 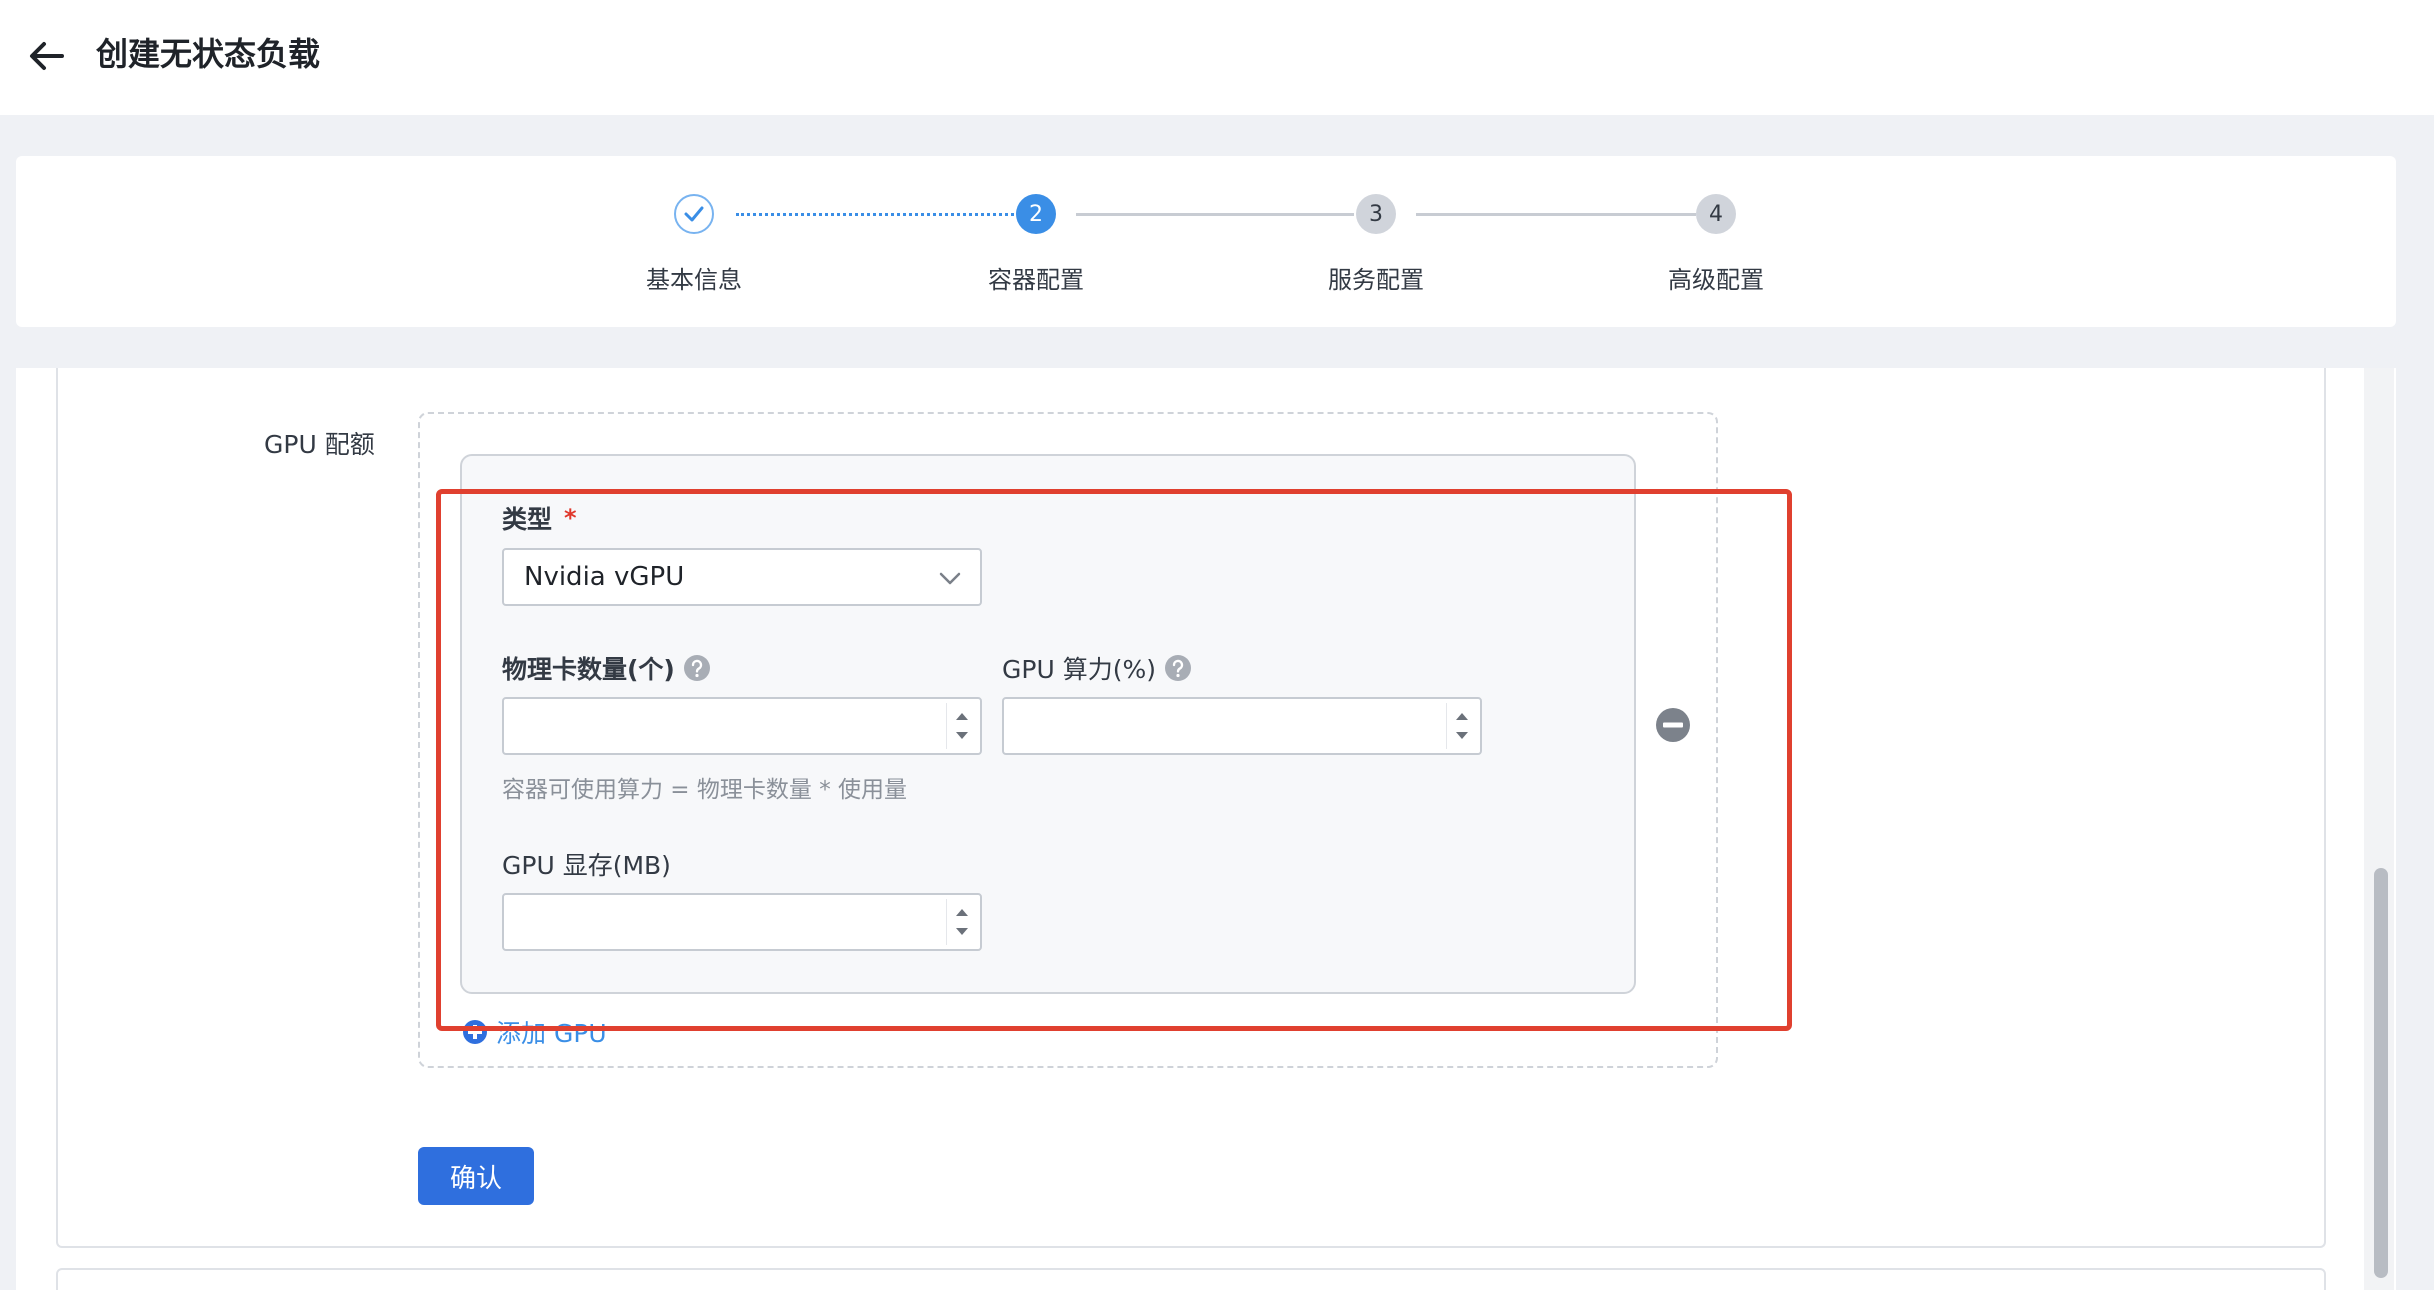 I want to click on gpu-type-select: Nvidia vGPU, so click(x=742, y=577).